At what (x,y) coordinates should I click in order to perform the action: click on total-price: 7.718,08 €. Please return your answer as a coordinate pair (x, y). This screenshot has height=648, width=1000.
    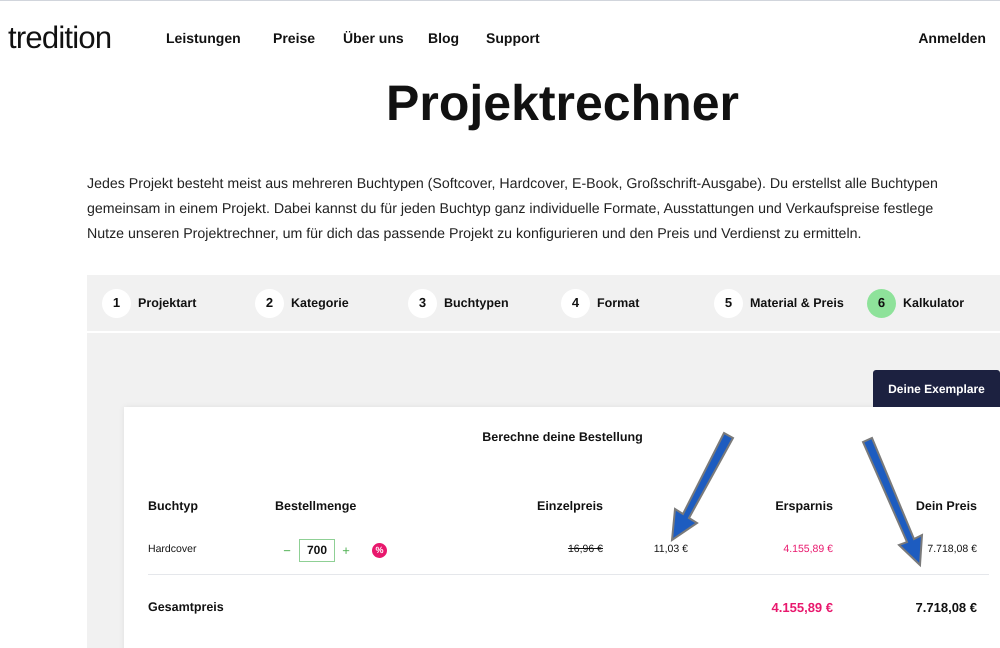
    Looking at the image, I should click on (945, 608).